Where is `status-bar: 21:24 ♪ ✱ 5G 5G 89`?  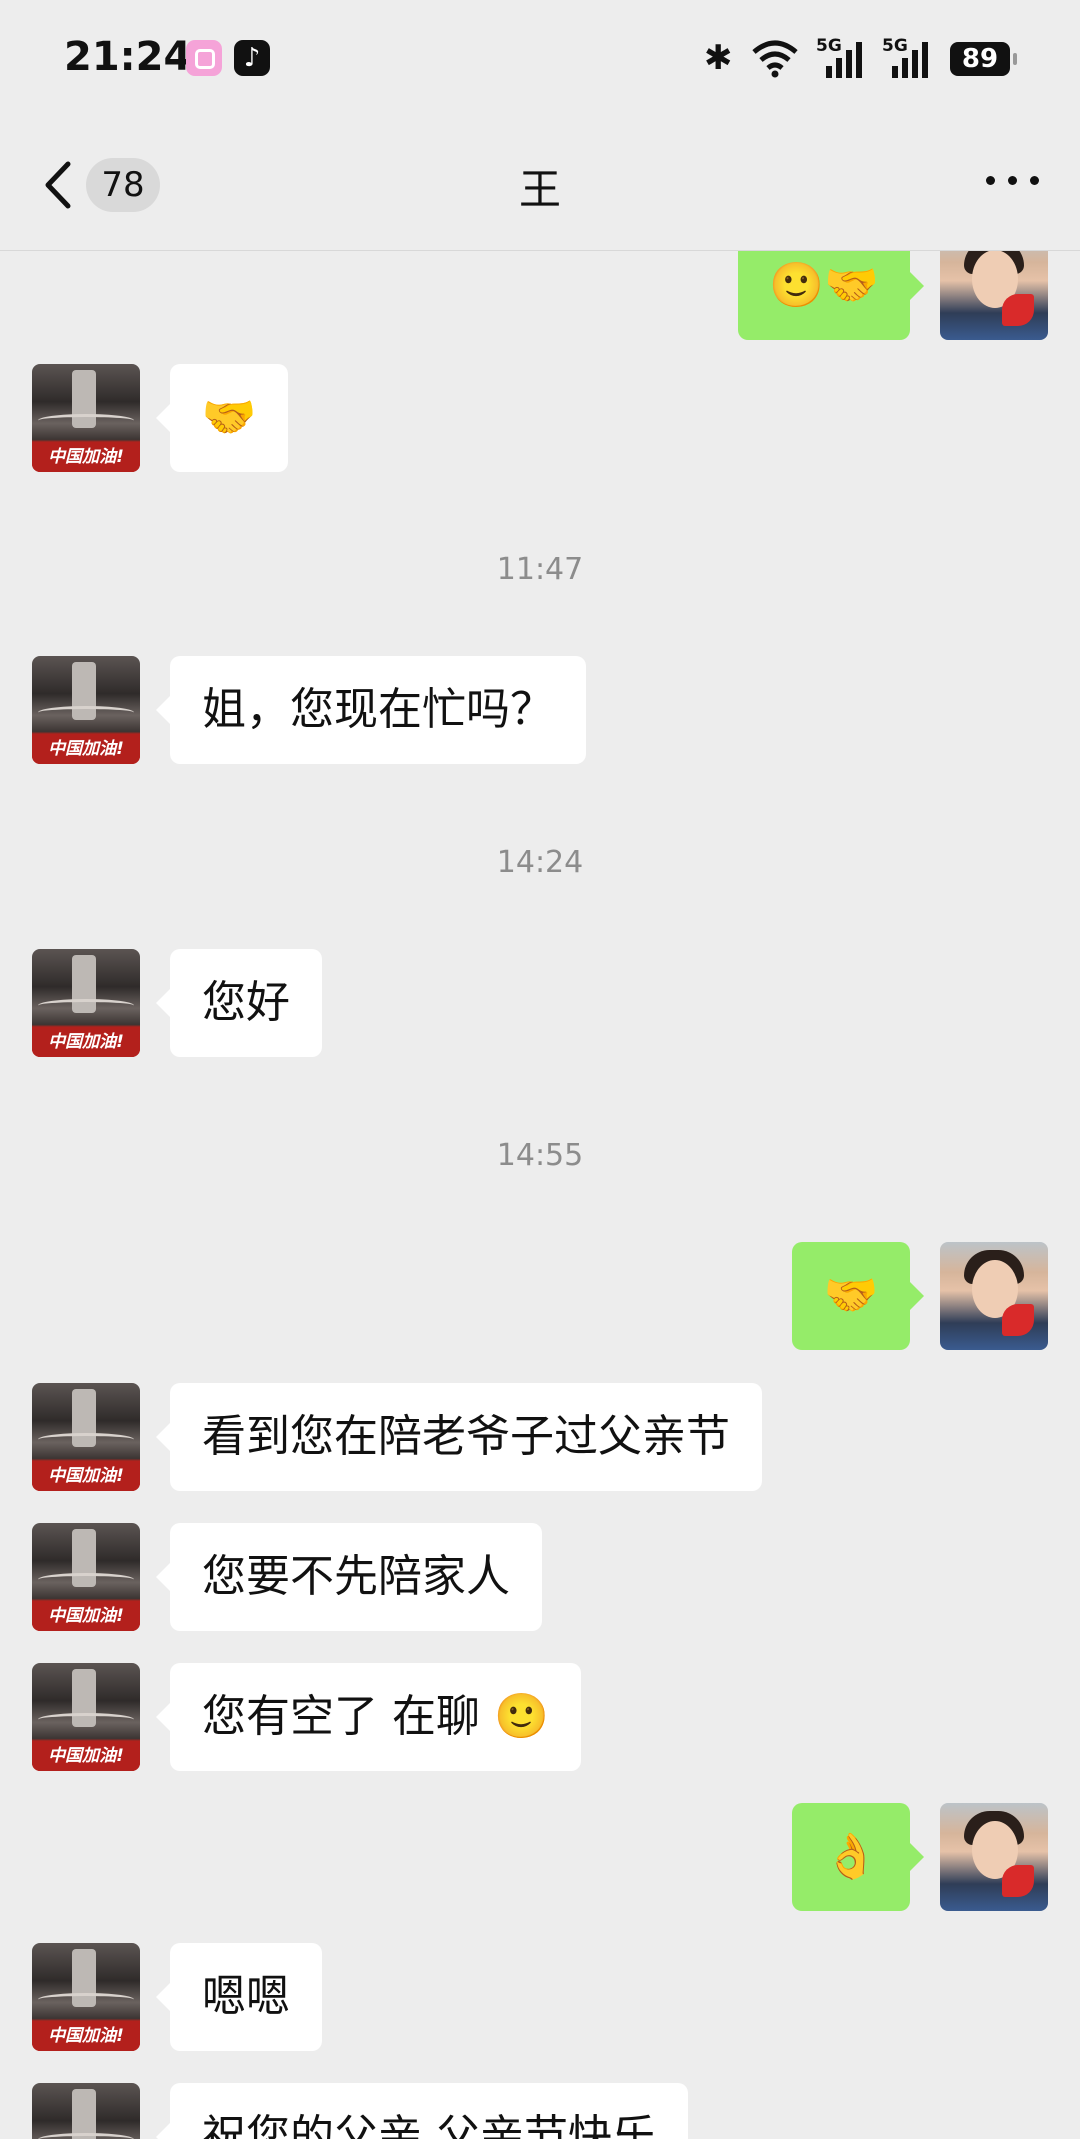
status-bar: 21:24 ♪ ✱ 5G 5G 89 is located at coordinates (540, 60).